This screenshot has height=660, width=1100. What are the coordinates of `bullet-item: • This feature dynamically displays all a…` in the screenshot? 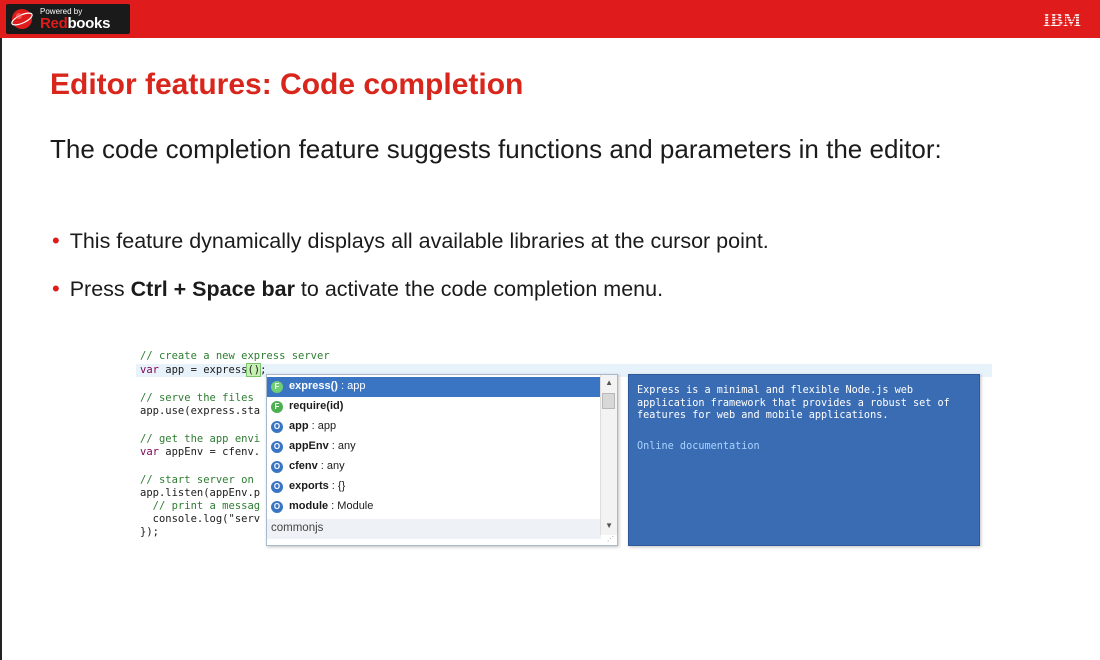 It's located at (410, 241).